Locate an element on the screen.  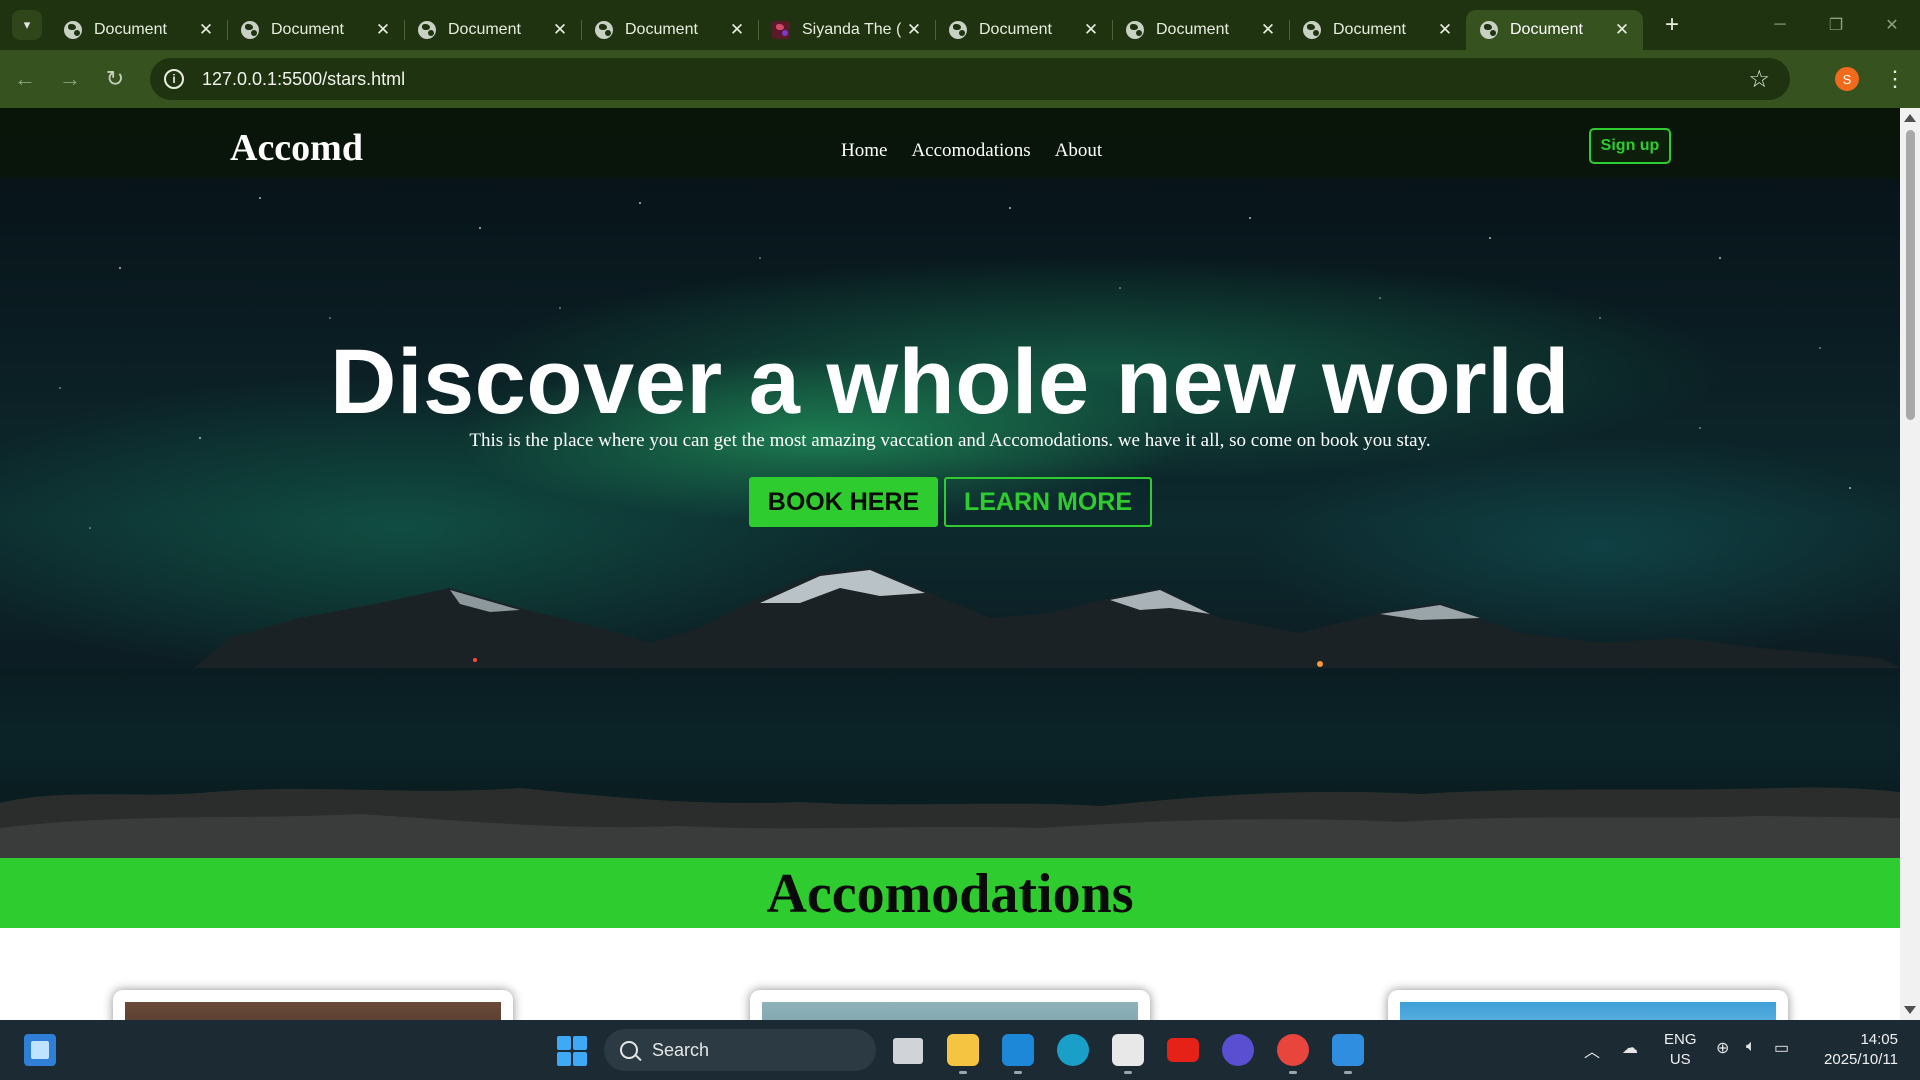
network-icon: ⊕ is located at coordinates (1722, 1048).